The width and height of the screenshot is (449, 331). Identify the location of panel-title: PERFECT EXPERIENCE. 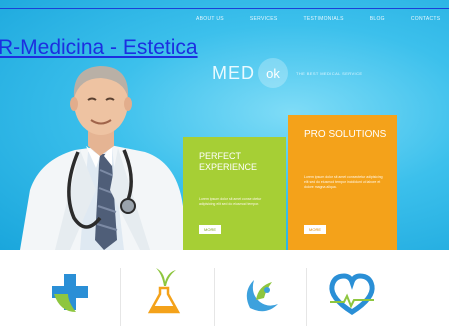
(228, 161).